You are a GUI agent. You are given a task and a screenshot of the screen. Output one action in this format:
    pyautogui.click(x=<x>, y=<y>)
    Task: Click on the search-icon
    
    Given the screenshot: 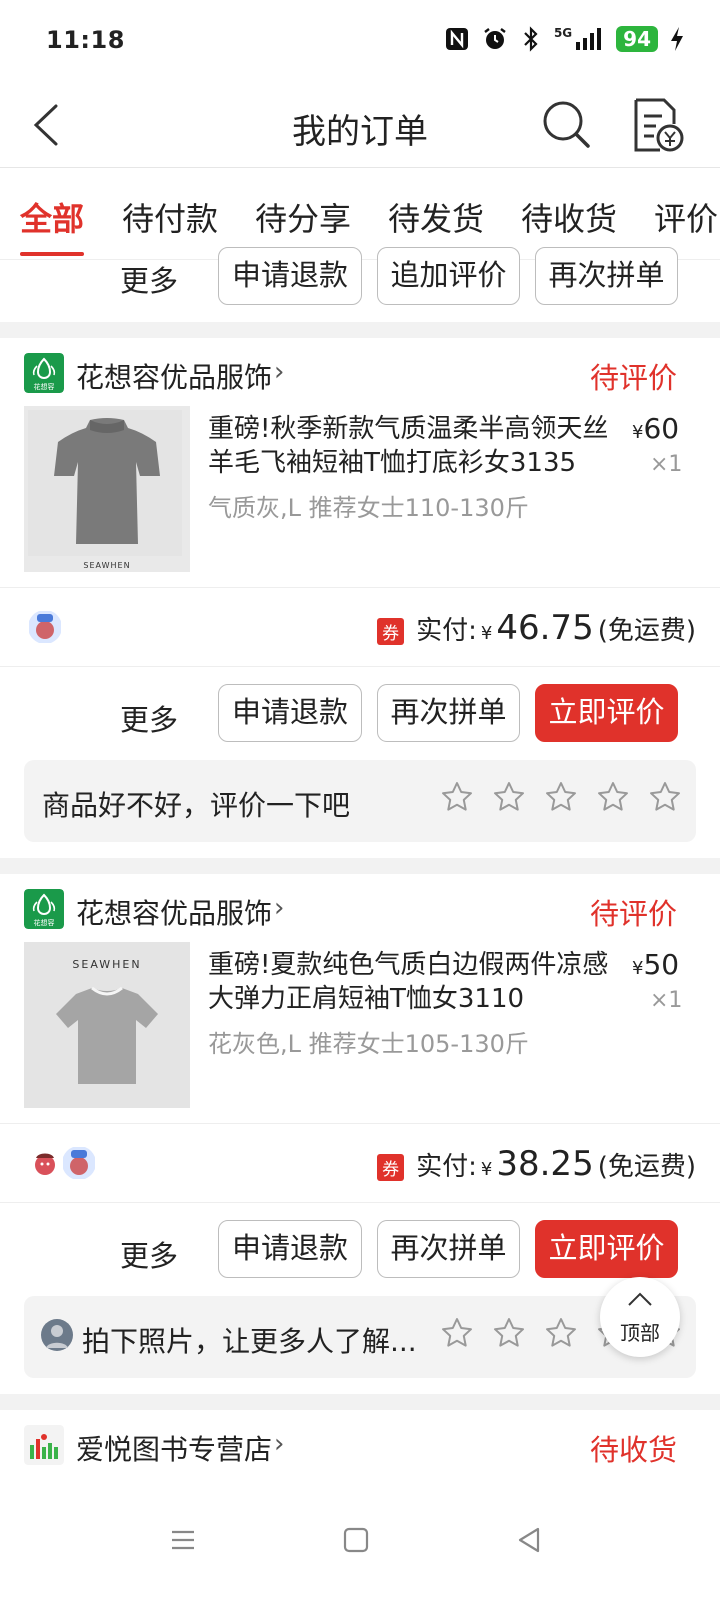 What is the action you would take?
    pyautogui.click(x=566, y=124)
    